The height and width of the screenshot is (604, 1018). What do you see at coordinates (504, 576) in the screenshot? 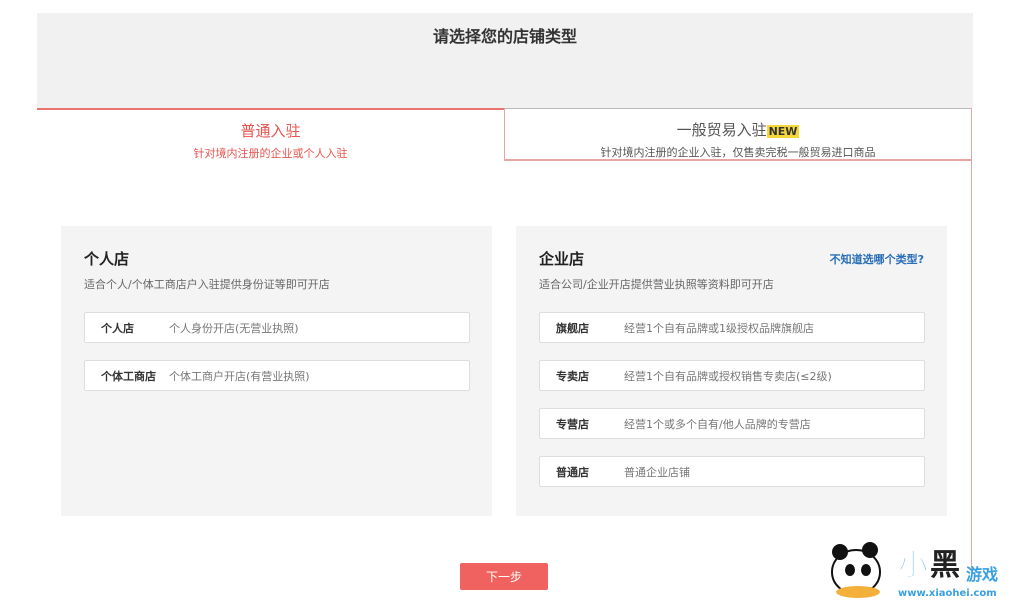
I see `next-button: 下一步` at bounding box center [504, 576].